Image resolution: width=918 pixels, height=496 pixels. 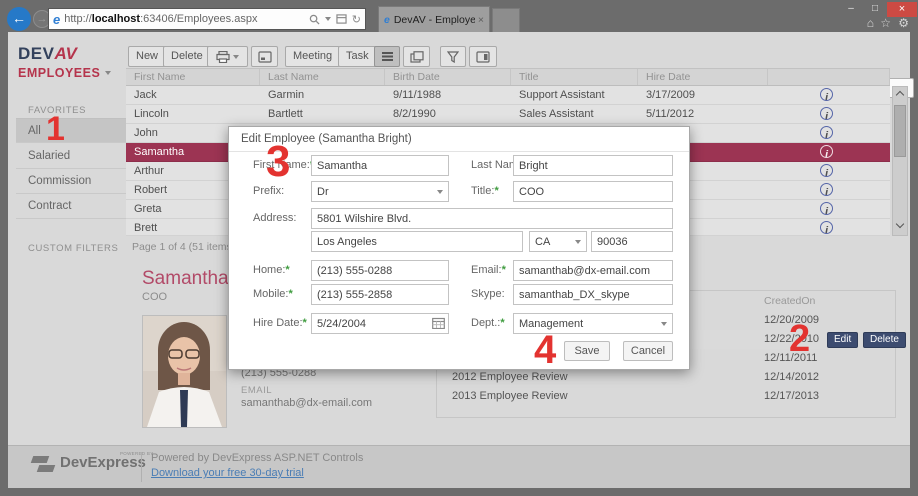 What do you see at coordinates (273, 294) in the screenshot?
I see `mobile-phone-label: Mobile:*` at bounding box center [273, 294].